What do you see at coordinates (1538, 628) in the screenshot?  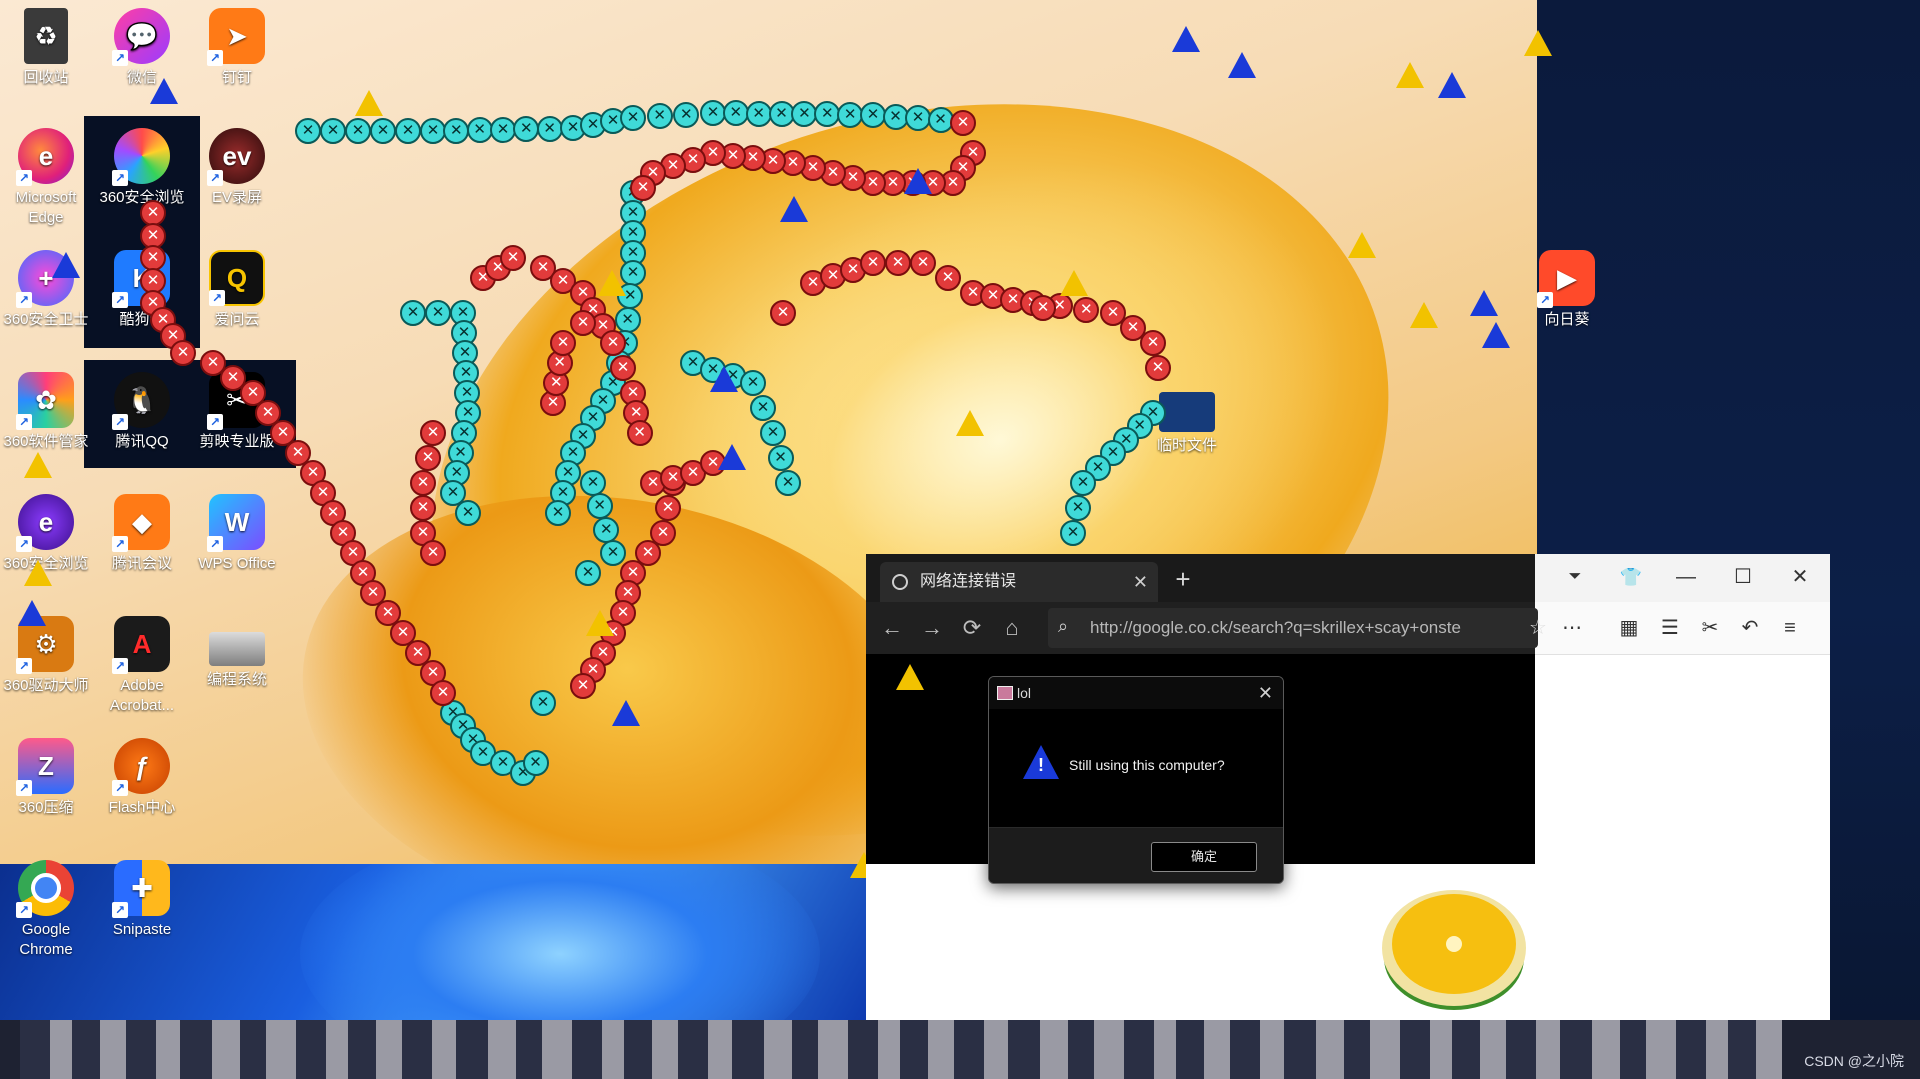 I see `favorite-star-icon: ☆` at bounding box center [1538, 628].